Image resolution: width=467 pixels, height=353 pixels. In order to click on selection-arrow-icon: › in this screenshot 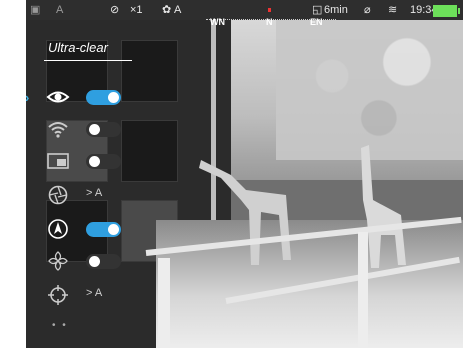, I will do `click(27, 97)`.